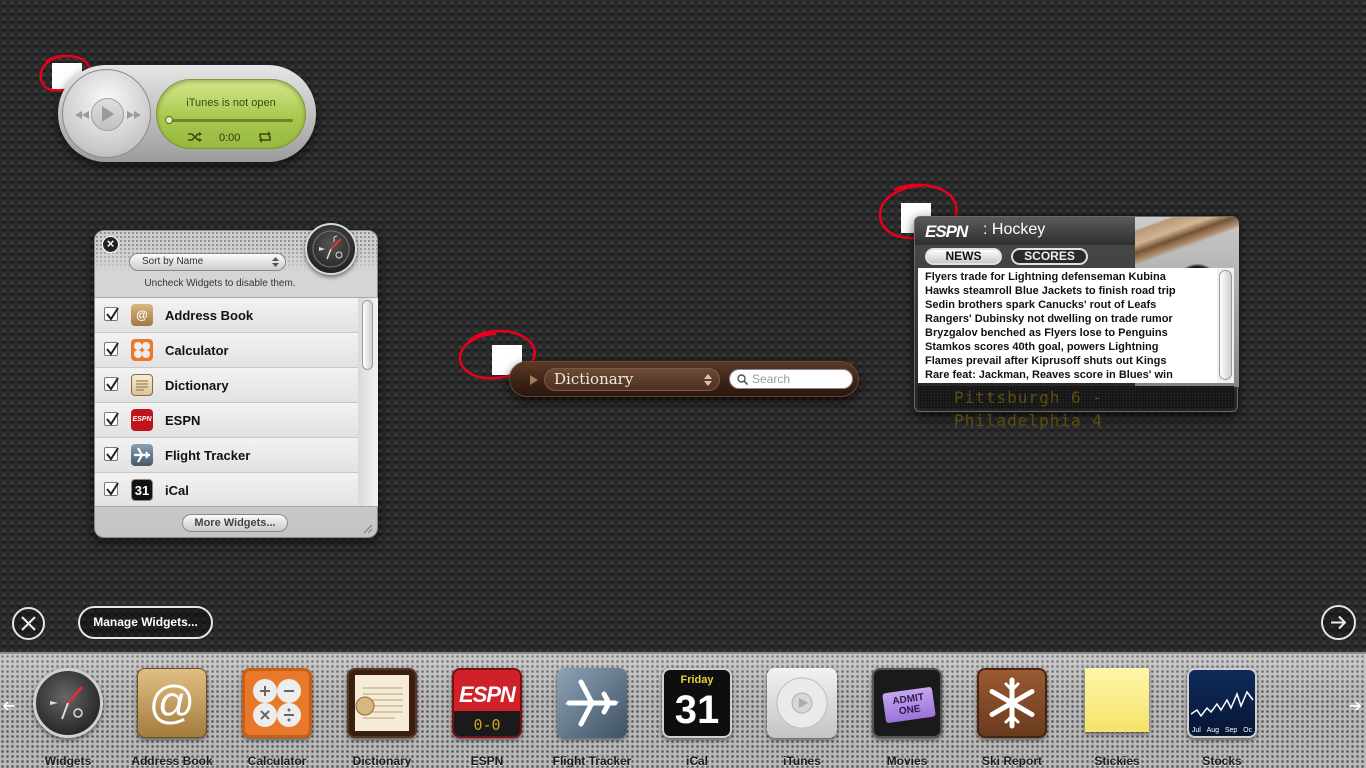 This screenshot has height=768, width=1366. What do you see at coordinates (169, 120) in the screenshot?
I see `itunes-progress-knob` at bounding box center [169, 120].